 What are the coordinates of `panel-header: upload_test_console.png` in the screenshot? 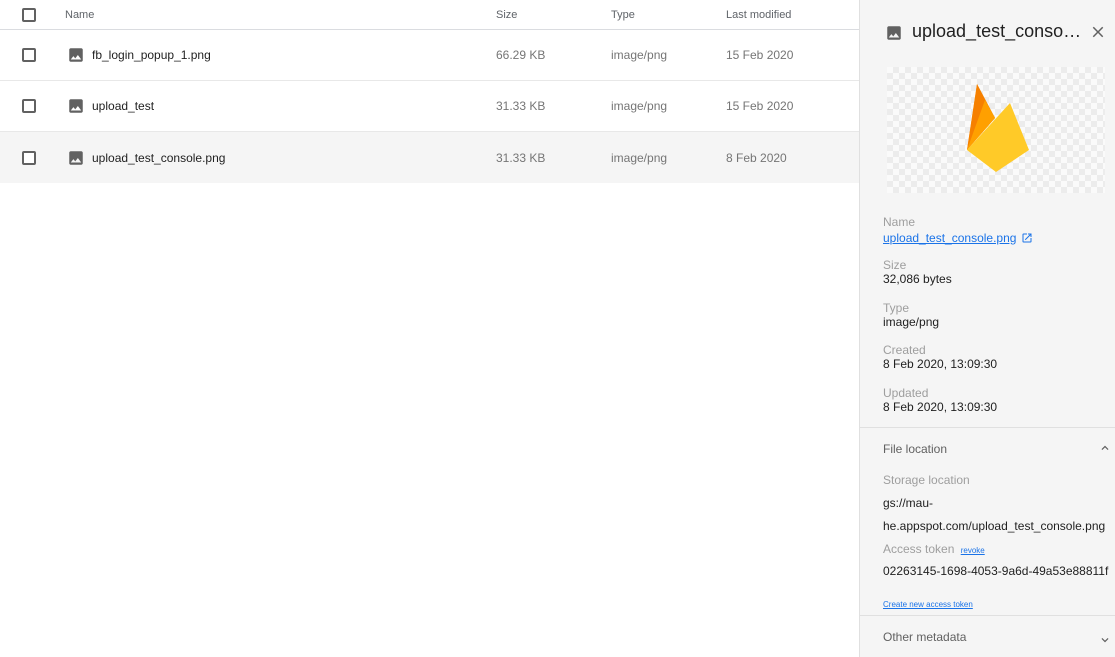 It's located at (987, 33).